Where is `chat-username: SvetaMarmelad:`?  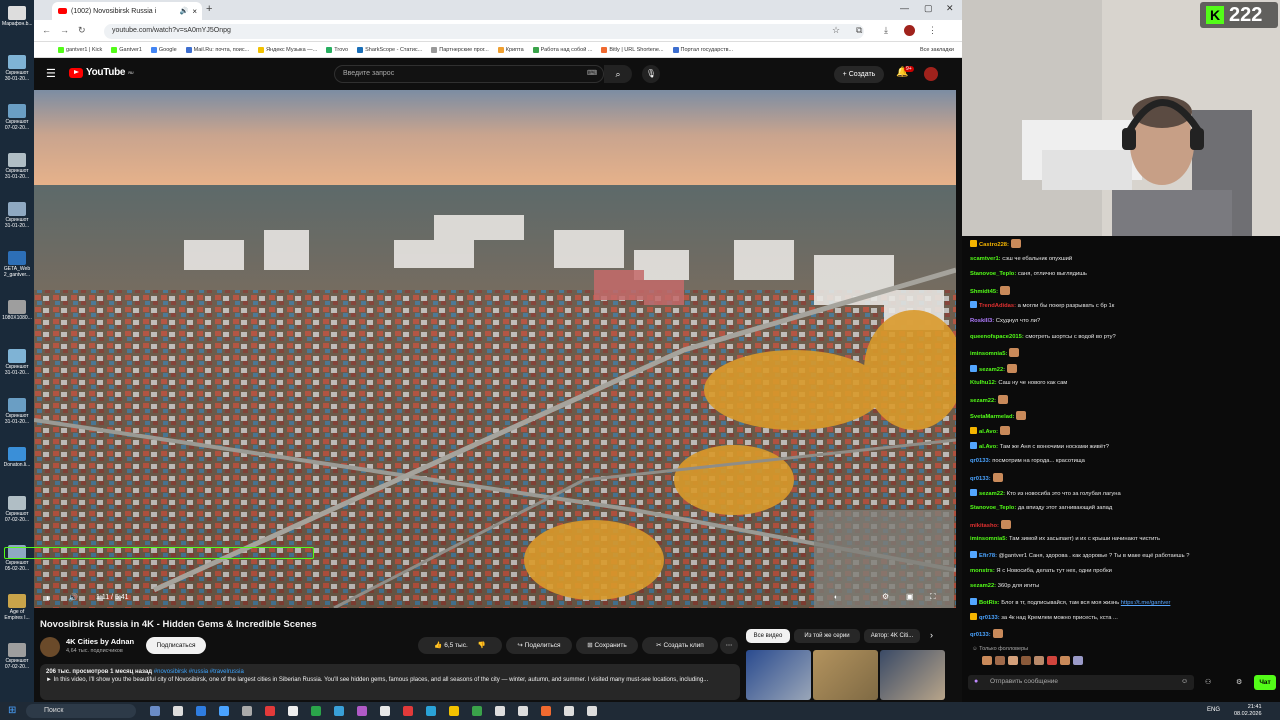
chat-username: SvetaMarmelad: is located at coordinates (992, 417).